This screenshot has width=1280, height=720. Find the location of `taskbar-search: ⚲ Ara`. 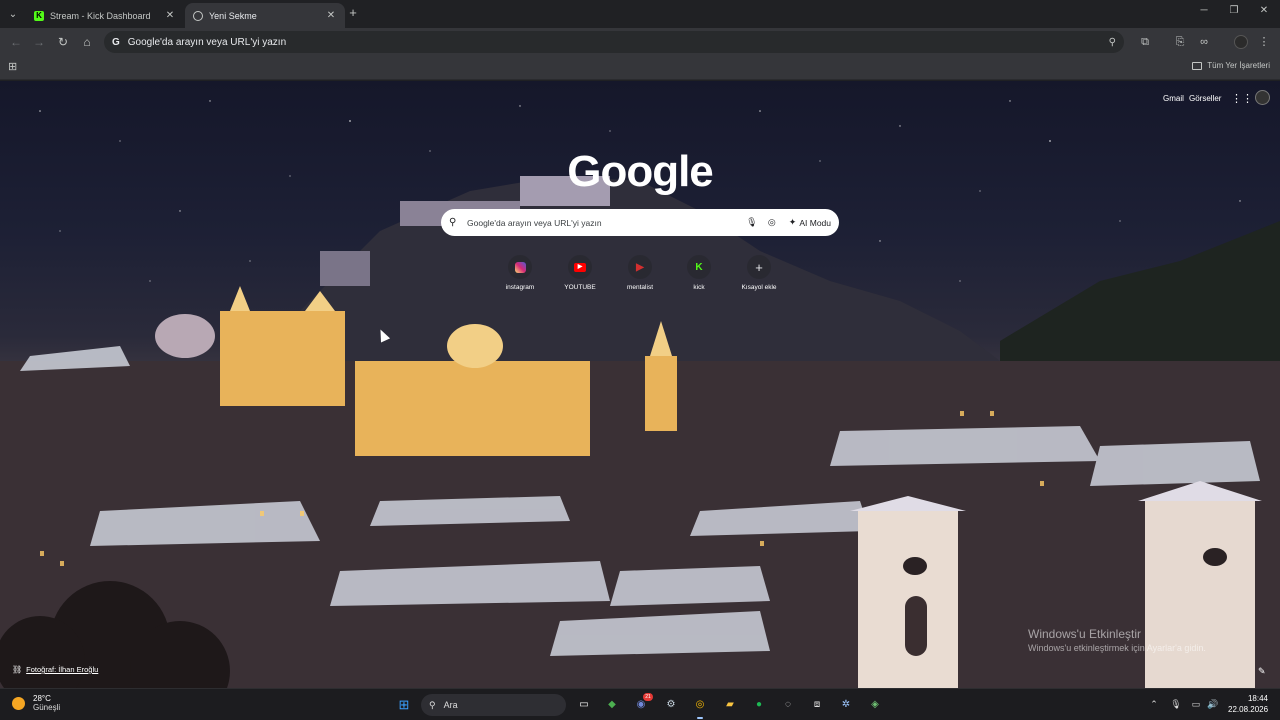

taskbar-search: ⚲ Ara is located at coordinates (493, 705).